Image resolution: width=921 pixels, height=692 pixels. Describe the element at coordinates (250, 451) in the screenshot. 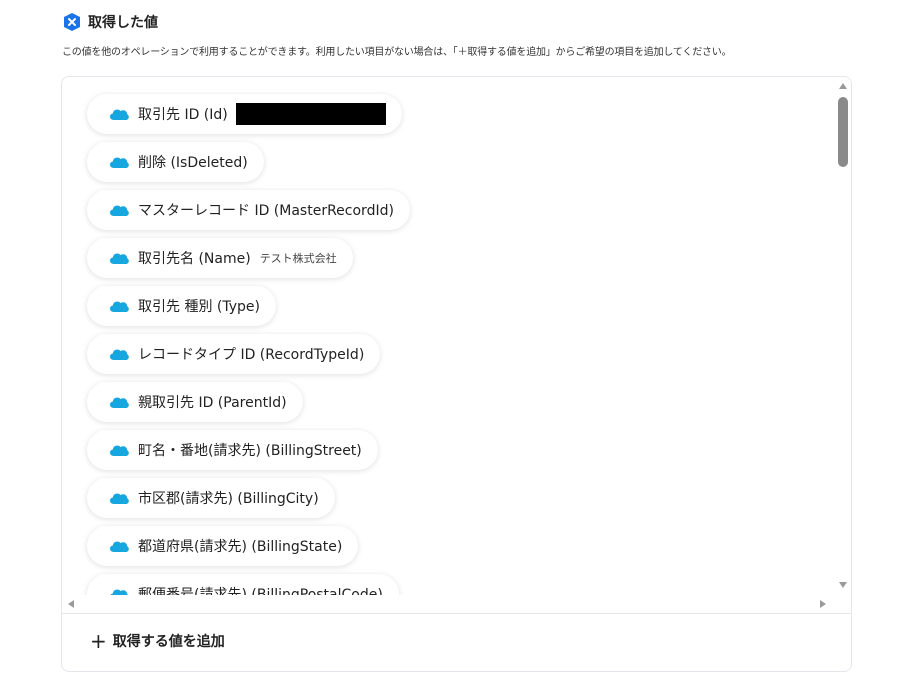

I see `value-chip-label: 町名・番地(請求先) (BillingStreet)` at that location.